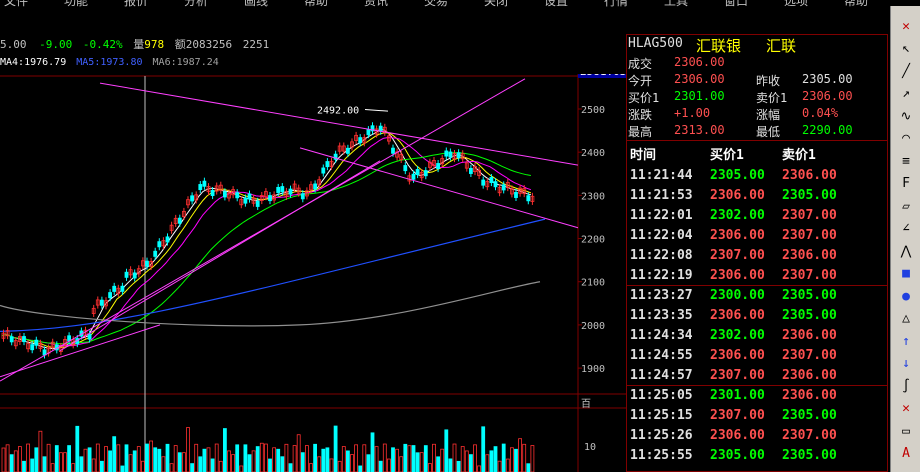  Describe the element at coordinates (906, 251) in the screenshot. I see `gann-fan-icon: ⋀` at that location.